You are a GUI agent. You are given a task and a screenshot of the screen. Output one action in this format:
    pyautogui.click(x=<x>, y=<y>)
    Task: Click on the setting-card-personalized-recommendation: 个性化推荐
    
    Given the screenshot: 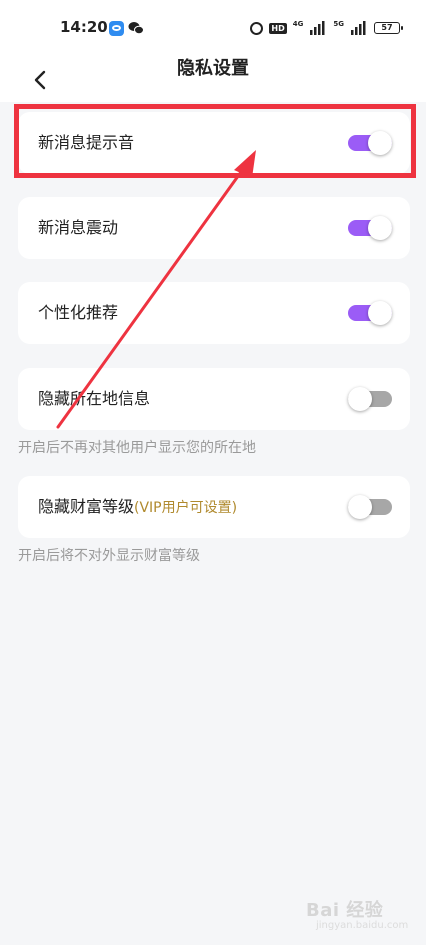 What is the action you would take?
    pyautogui.click(x=214, y=313)
    